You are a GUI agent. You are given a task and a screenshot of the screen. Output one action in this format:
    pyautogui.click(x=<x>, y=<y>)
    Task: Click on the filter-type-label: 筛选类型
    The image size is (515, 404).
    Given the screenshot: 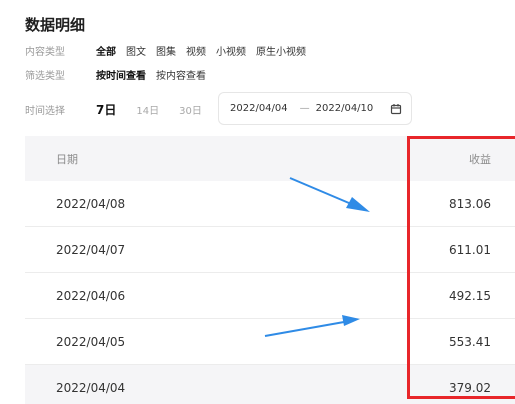 What is the action you would take?
    pyautogui.click(x=45, y=76)
    